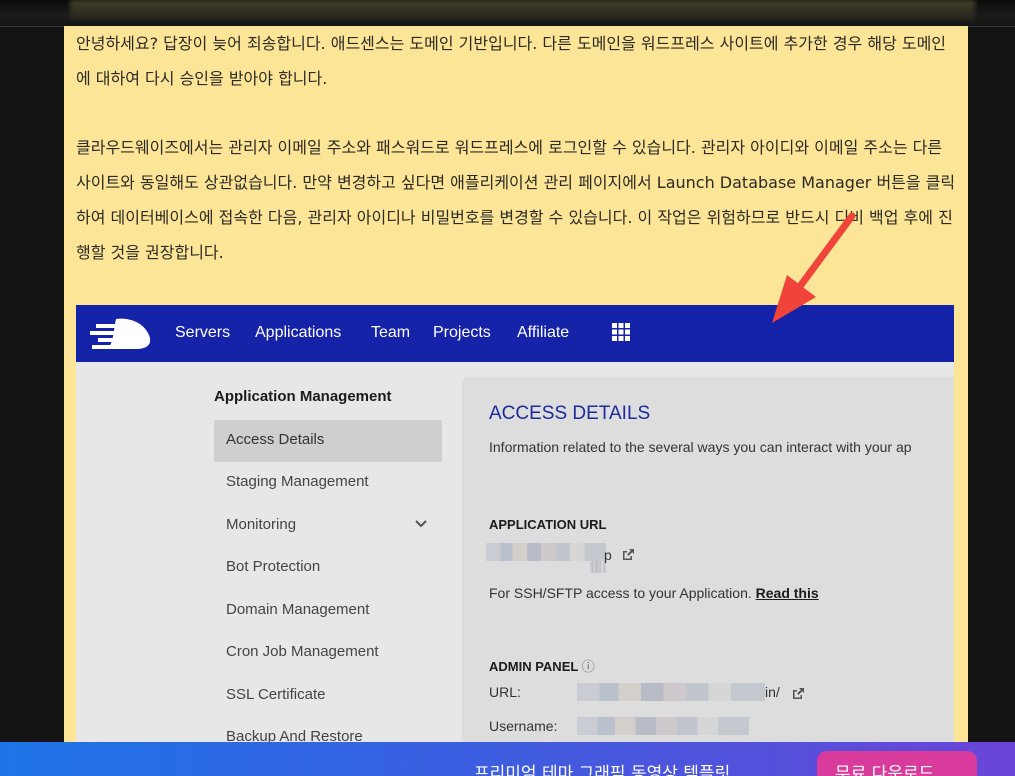  What do you see at coordinates (548, 524) in the screenshot?
I see `application-url-label: APPLICATION URL` at bounding box center [548, 524].